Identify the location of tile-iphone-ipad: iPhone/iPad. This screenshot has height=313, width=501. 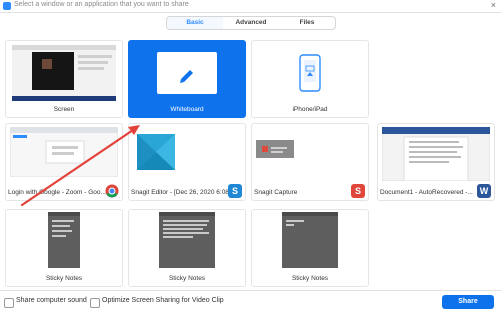
(310, 79).